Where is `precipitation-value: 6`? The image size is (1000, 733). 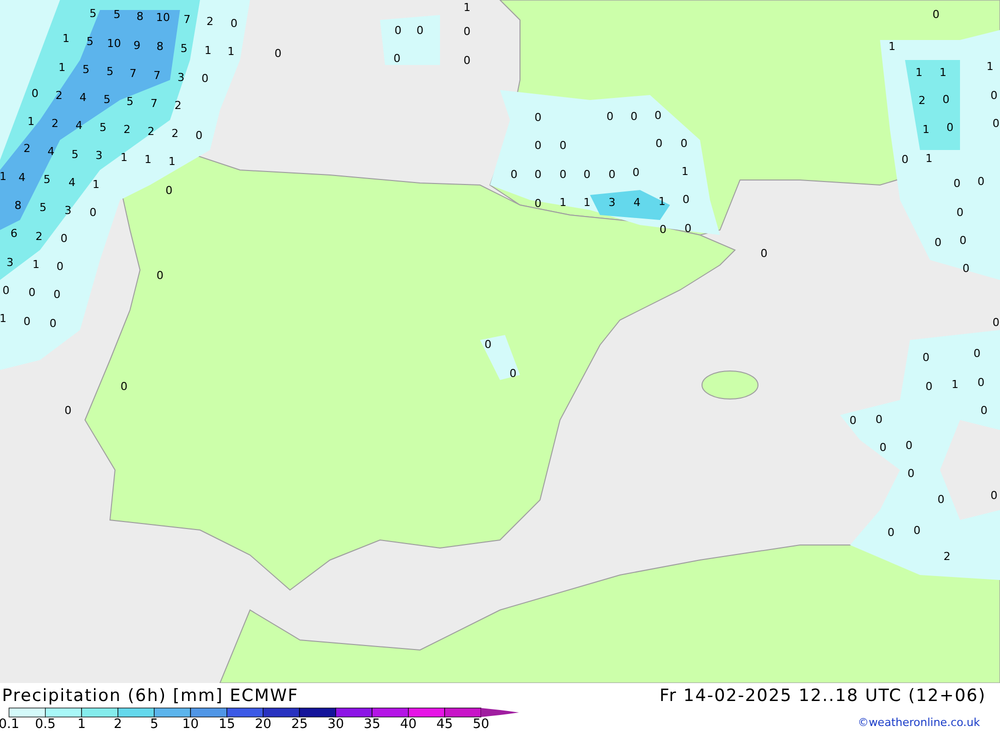 precipitation-value: 6 is located at coordinates (14, 233).